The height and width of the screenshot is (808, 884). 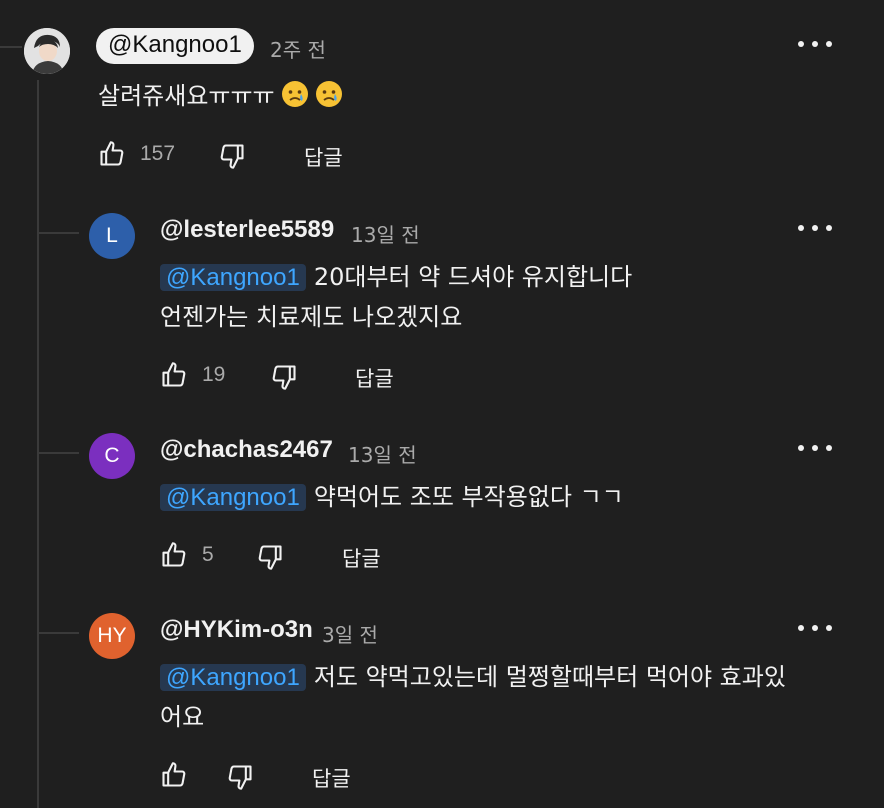 What do you see at coordinates (236, 630) in the screenshot?
I see `reply-author-handle: @HYKim-o3n` at bounding box center [236, 630].